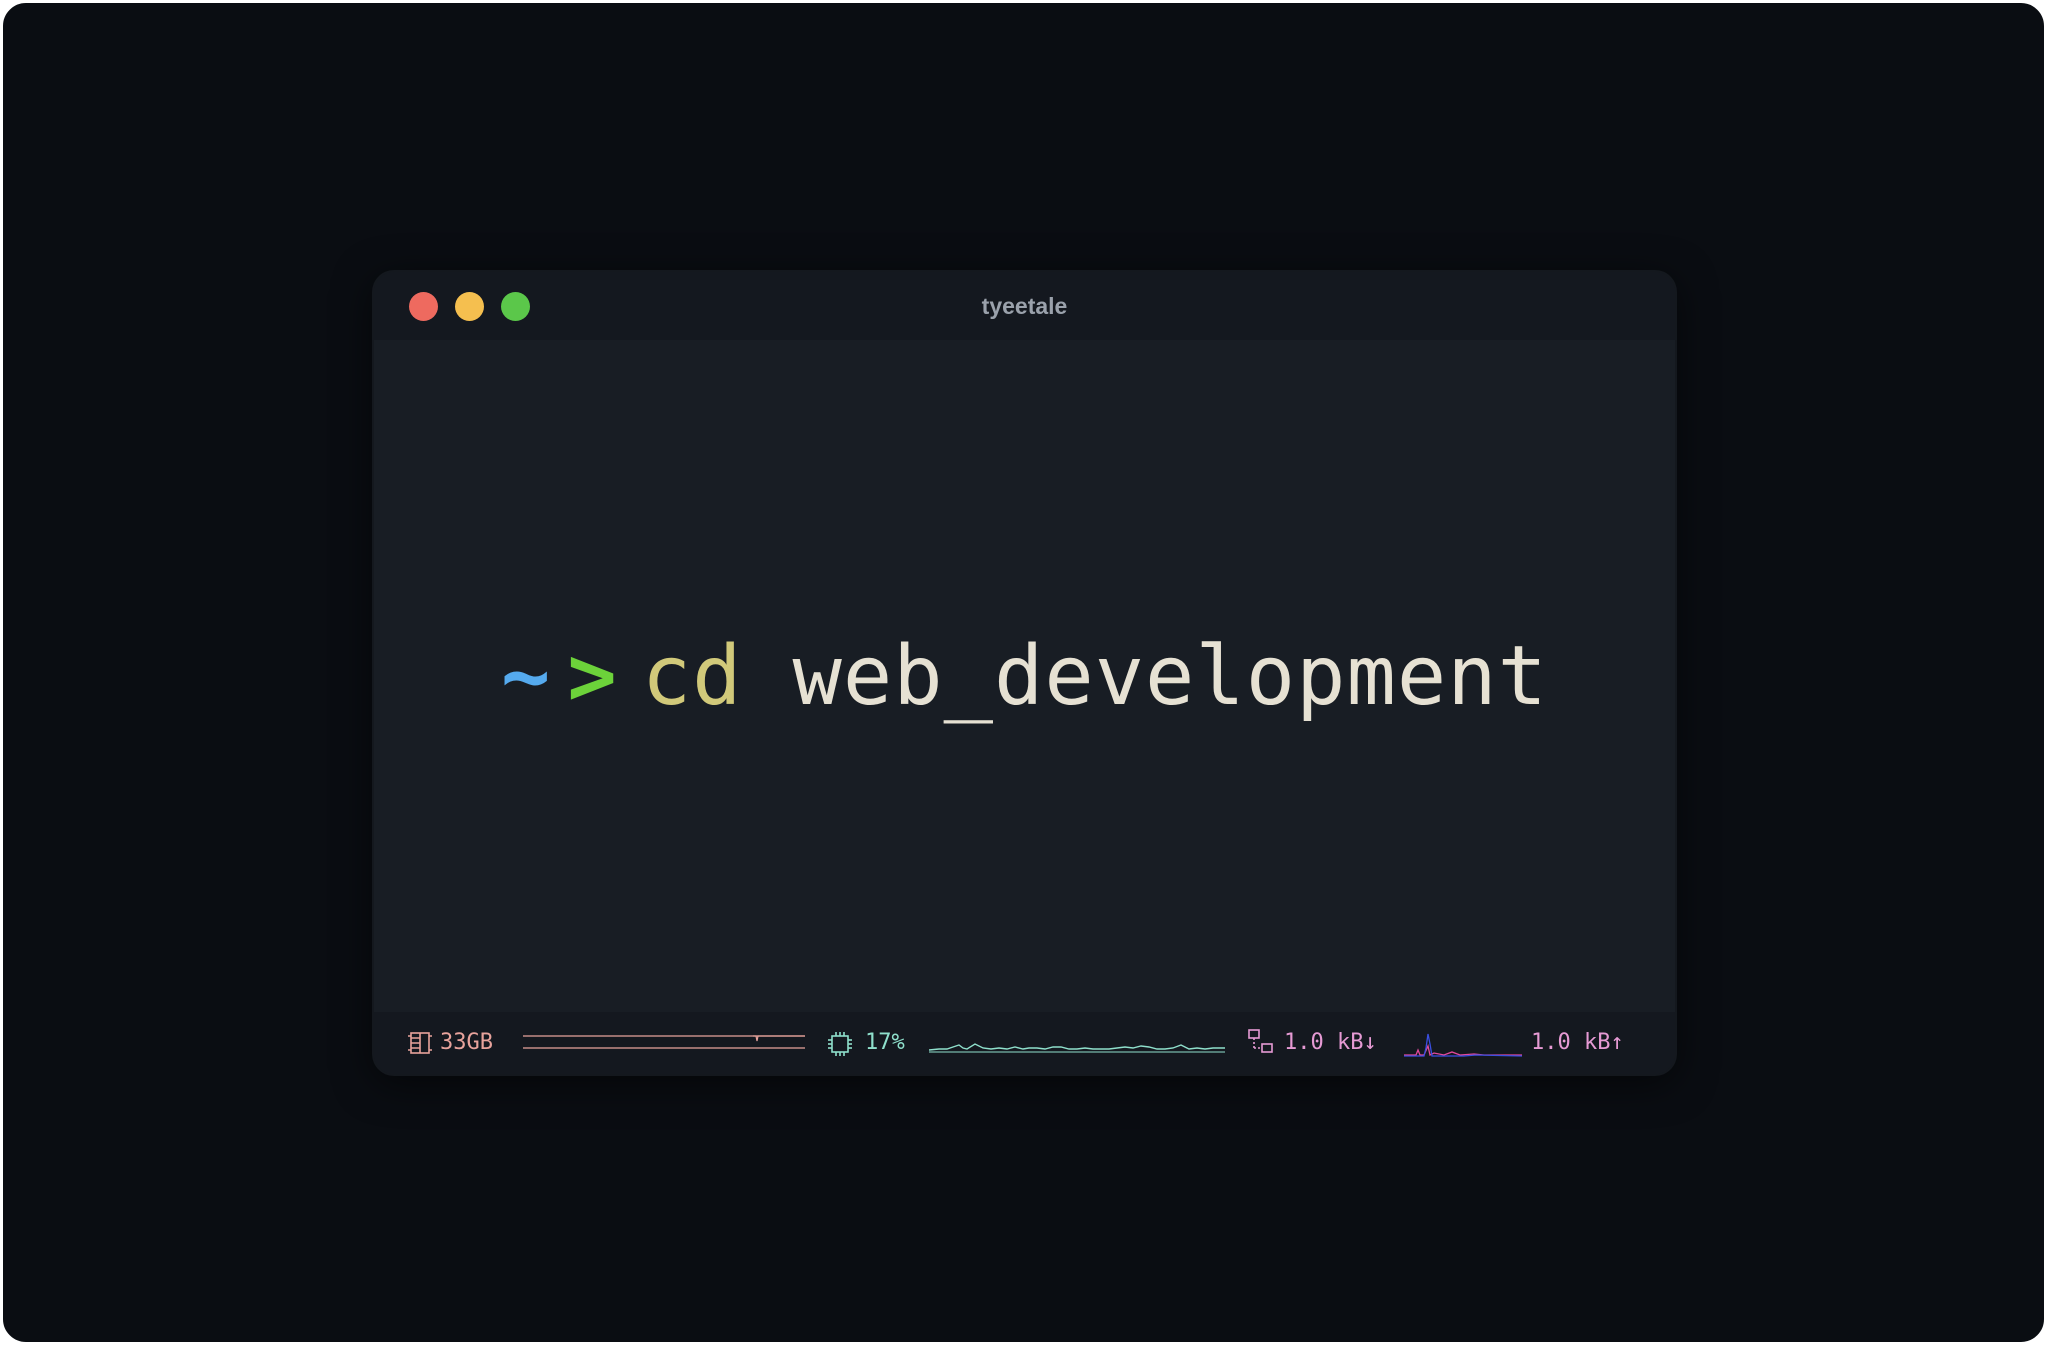  Describe the element at coordinates (1463, 1045) in the screenshot. I see `network-graph` at that location.